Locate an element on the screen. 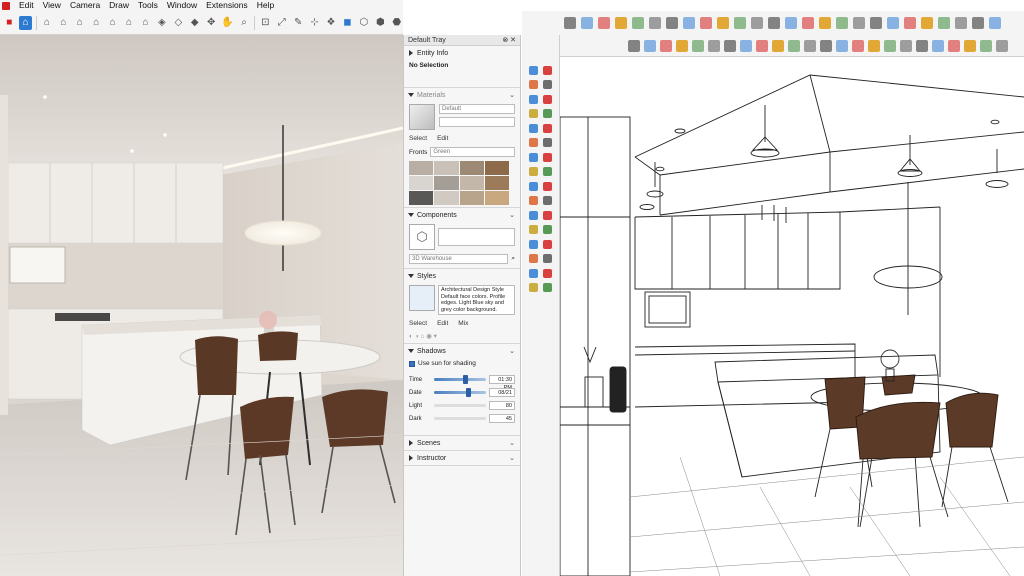 This screenshot has width=1024, height=576. scale-tool-icon is located at coordinates (548, 128).